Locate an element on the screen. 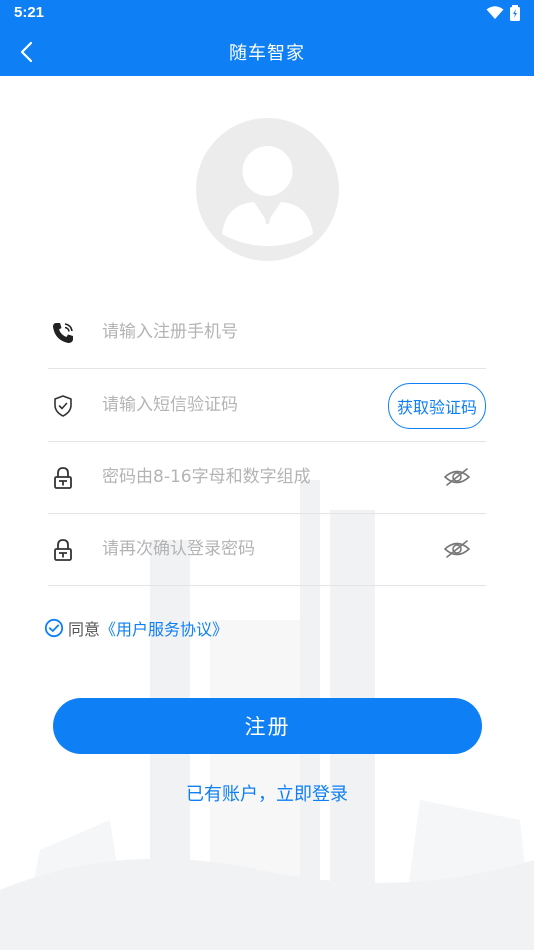  confirm-password-visibility-toggle is located at coordinates (457, 549).